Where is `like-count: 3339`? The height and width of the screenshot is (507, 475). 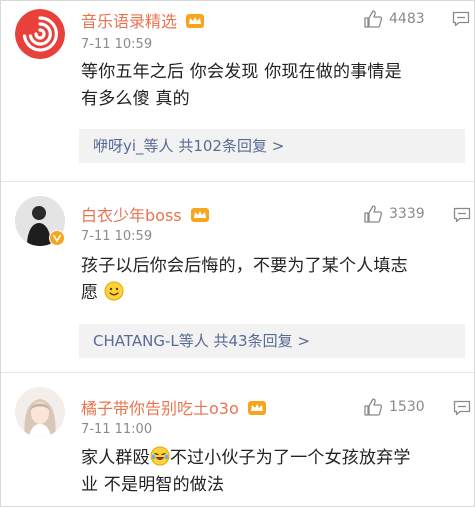
like-count: 3339 is located at coordinates (407, 214).